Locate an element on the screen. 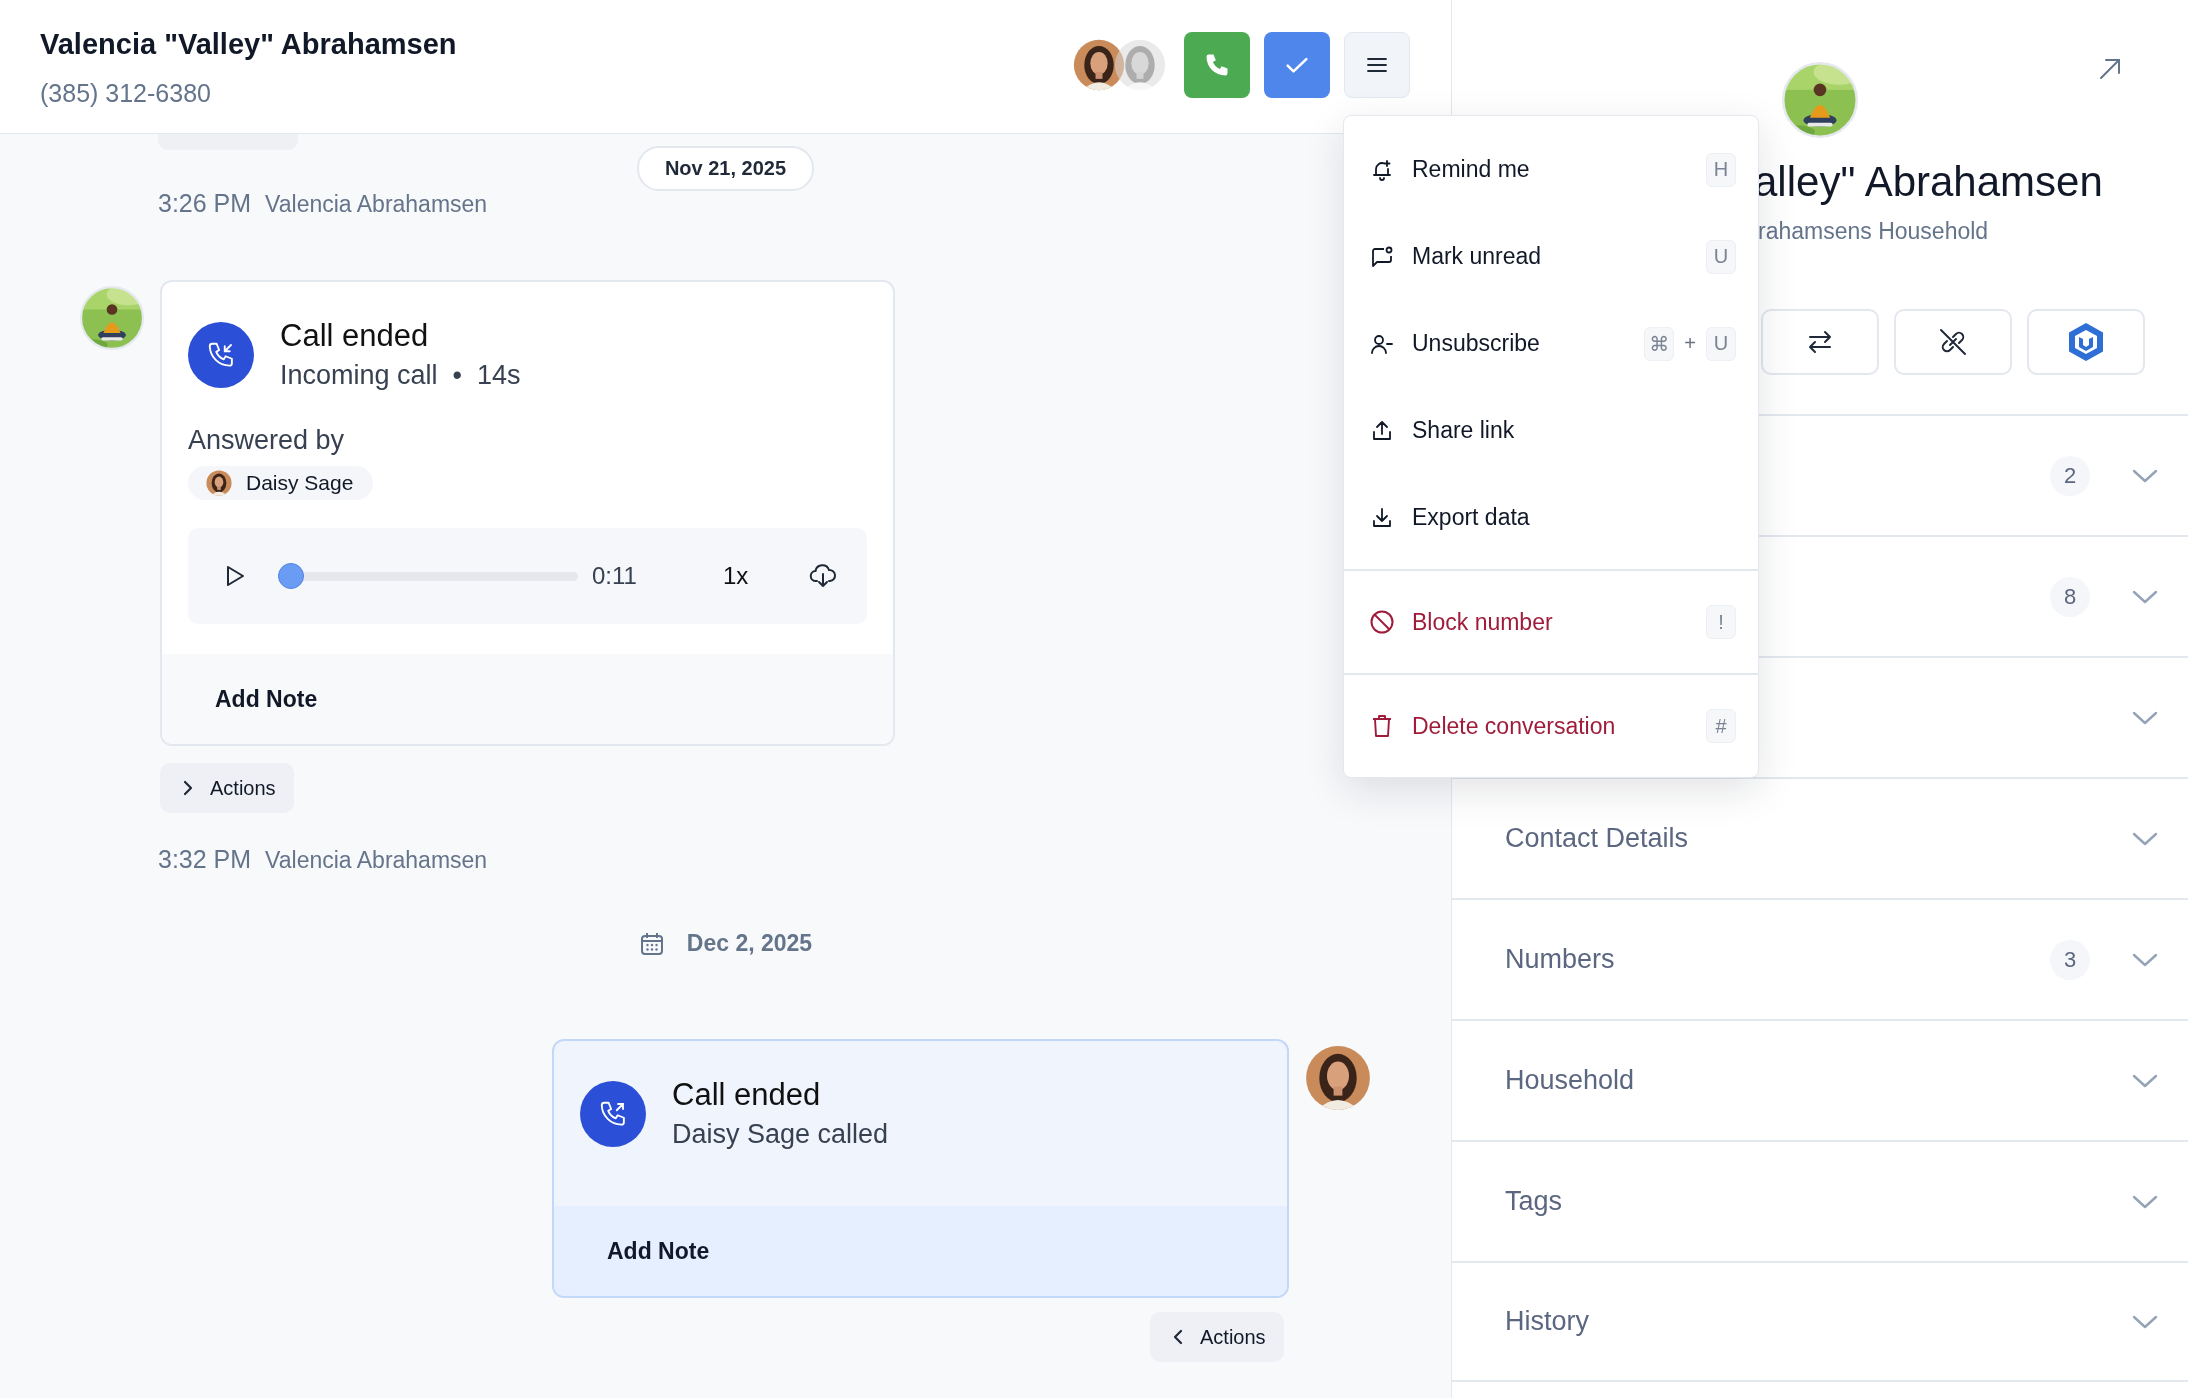 The height and width of the screenshot is (1398, 2188). household-name: rahamsens Household is located at coordinates (1873, 231).